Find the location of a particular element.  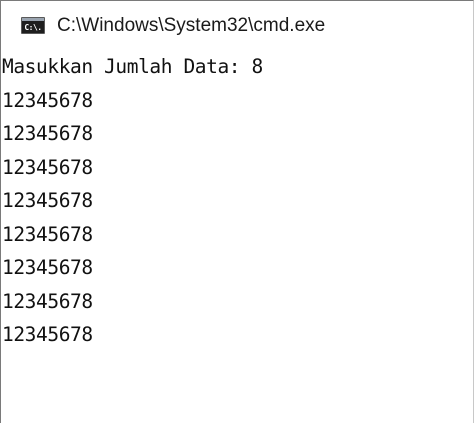

cmd-icon: C:\. is located at coordinates (33, 25).